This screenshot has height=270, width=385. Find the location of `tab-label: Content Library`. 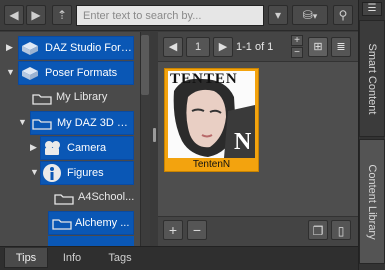

tab-label: Content Library is located at coordinates (372, 201).